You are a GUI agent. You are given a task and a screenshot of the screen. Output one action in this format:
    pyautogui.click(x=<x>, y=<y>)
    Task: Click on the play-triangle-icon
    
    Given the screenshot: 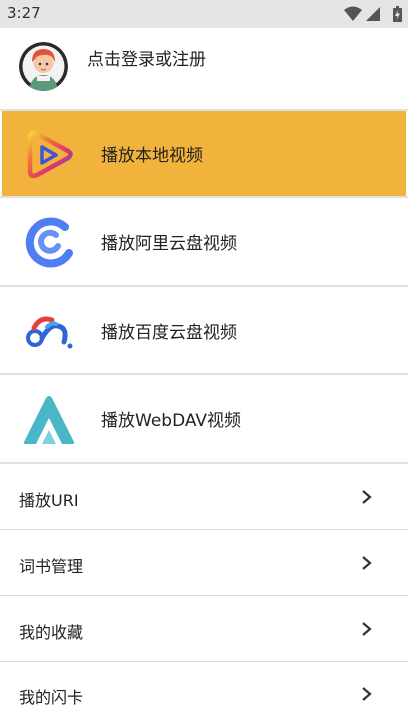 What is the action you would take?
    pyautogui.click(x=49, y=154)
    